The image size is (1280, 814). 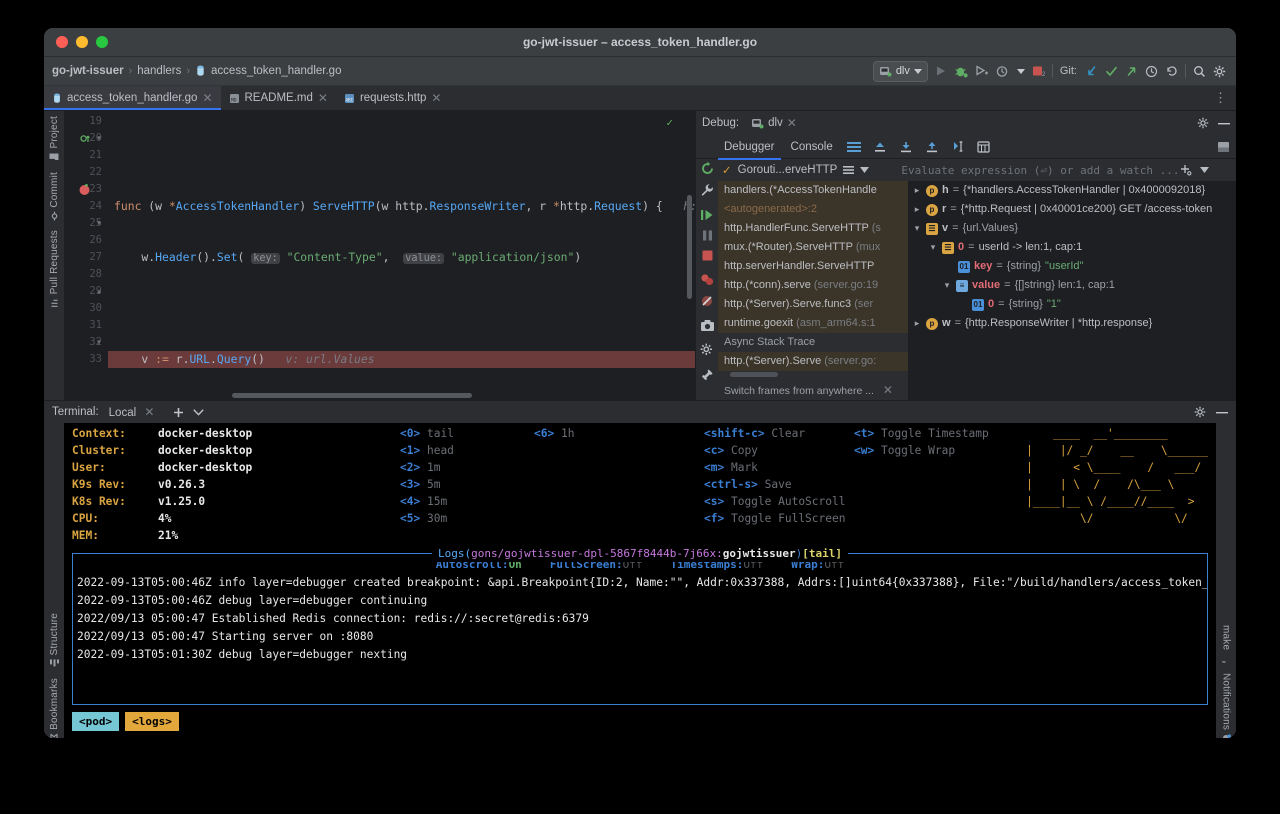 I want to click on git-push-icon, so click(x=1131, y=71).